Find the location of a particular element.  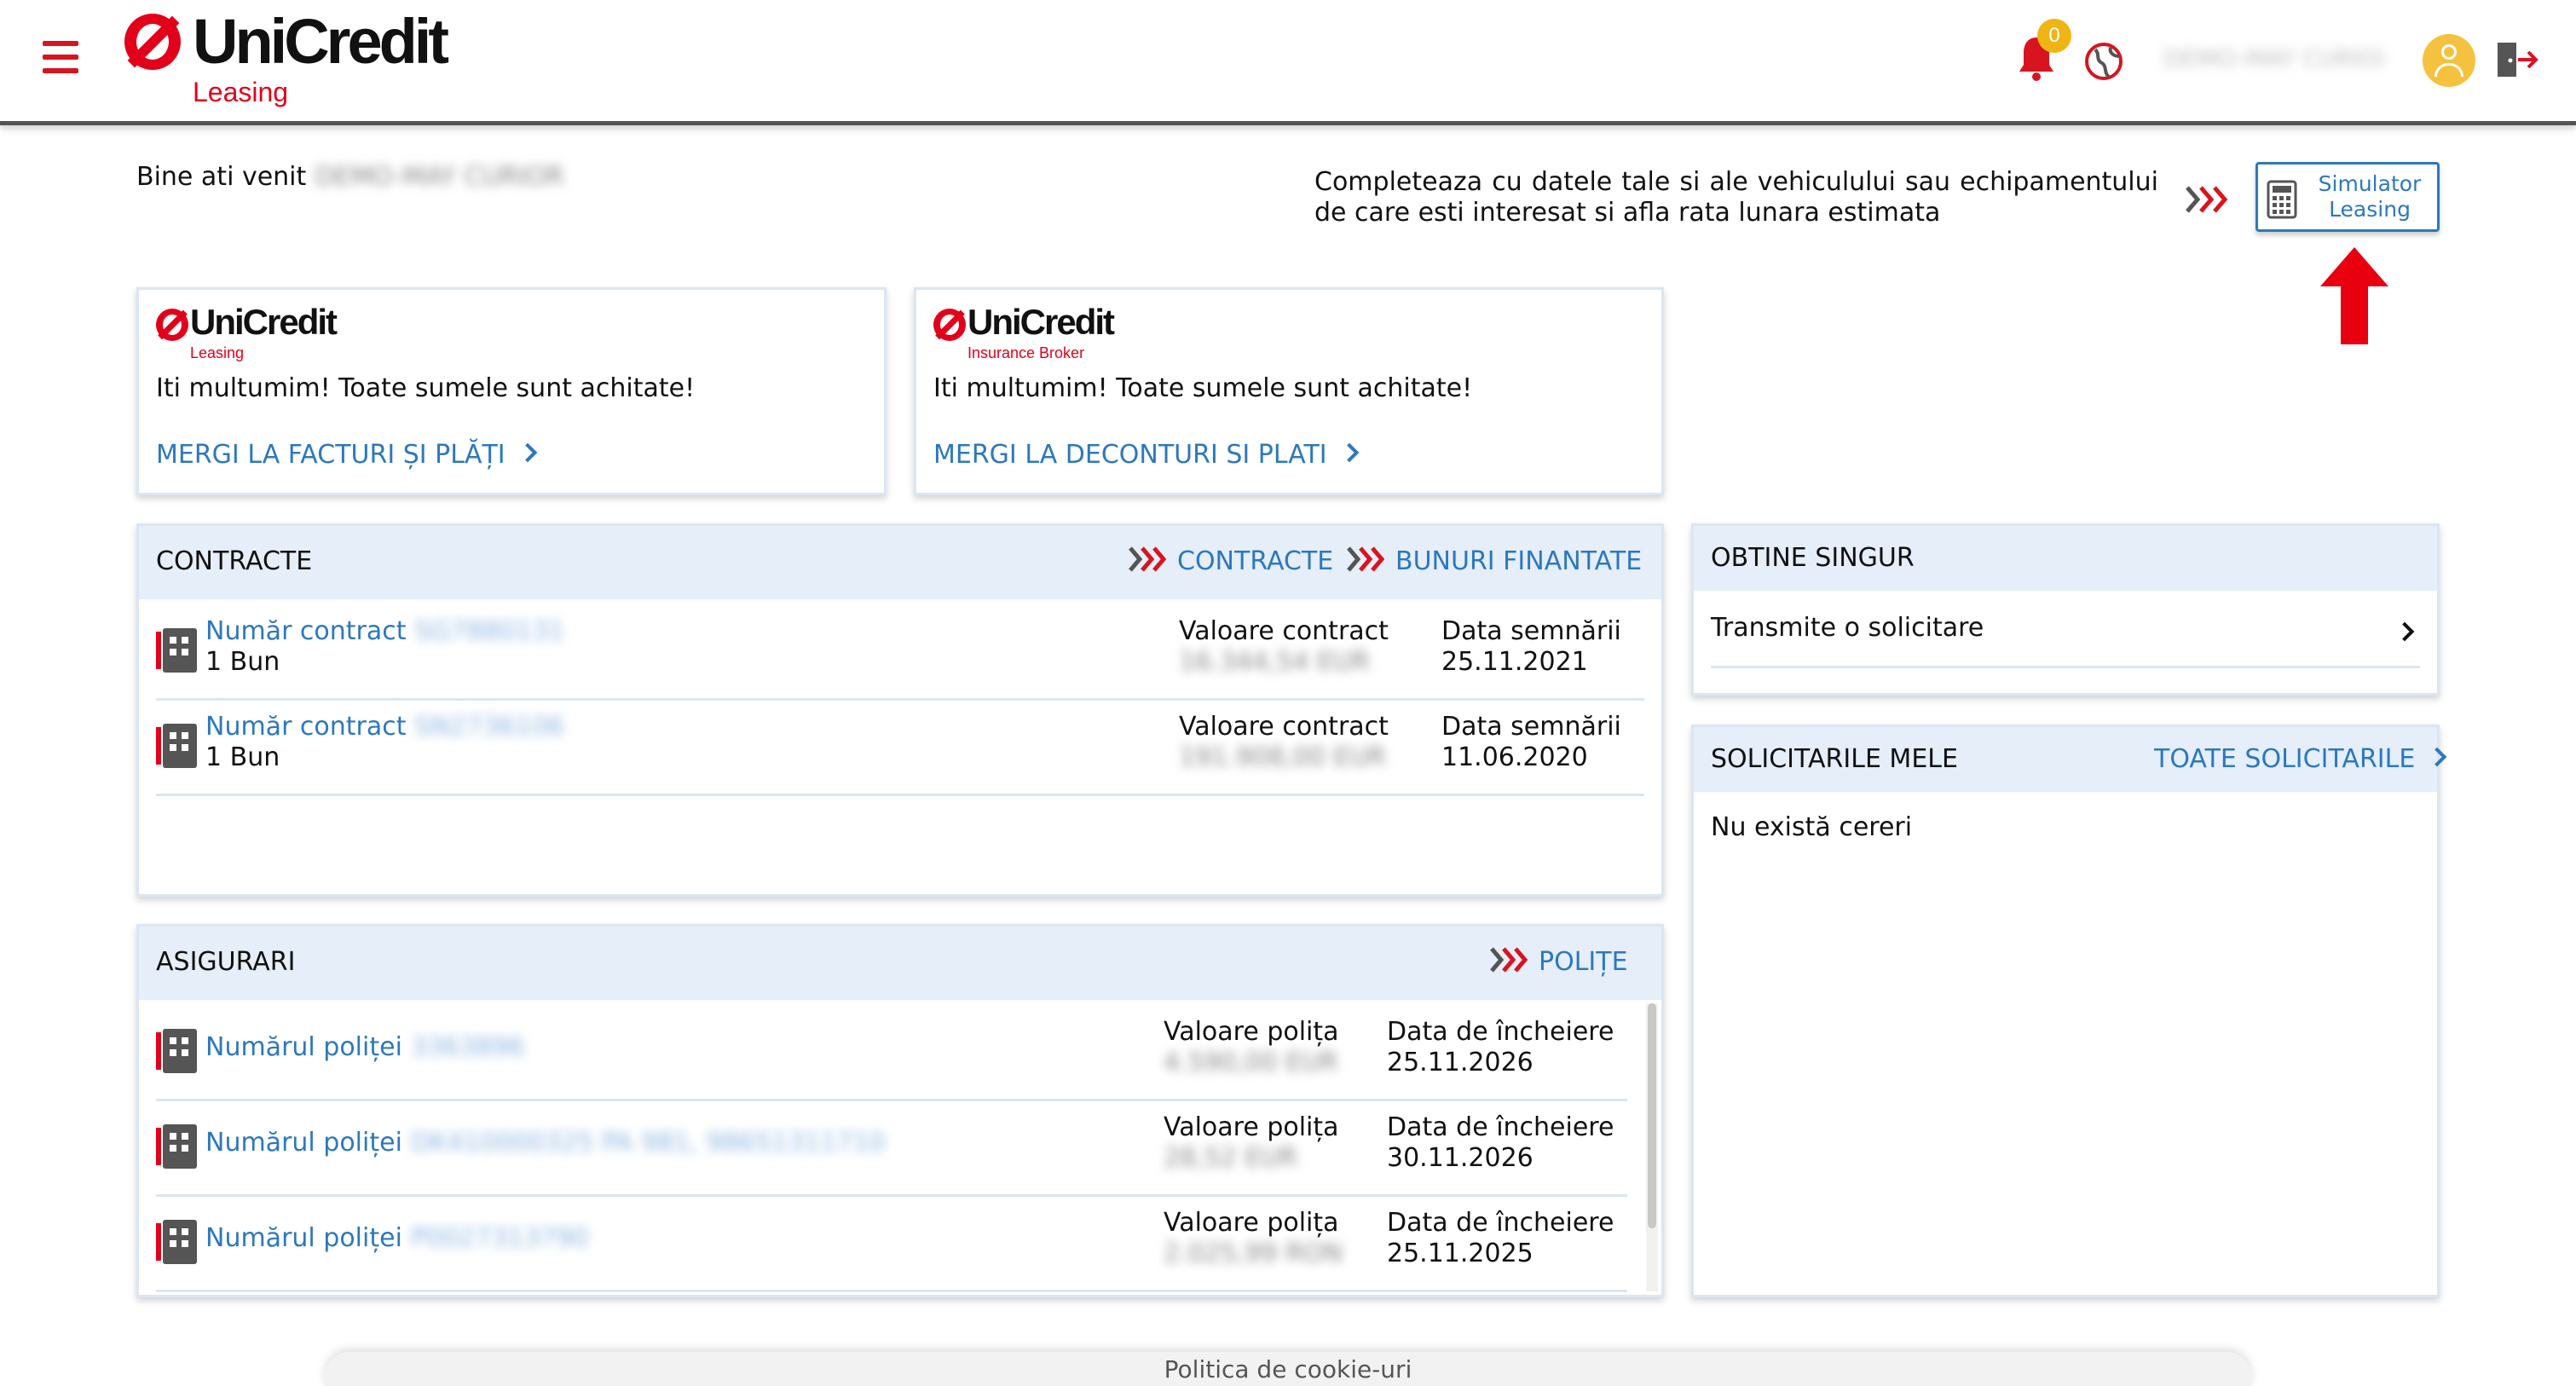

notification-badge: 0 is located at coordinates (2054, 36).